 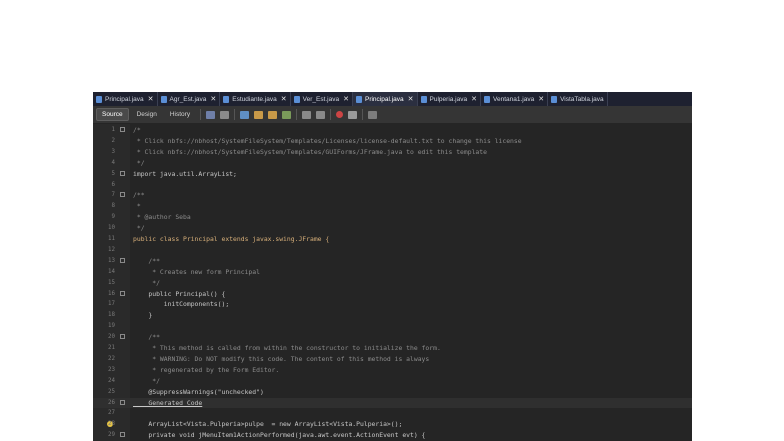 I want to click on line-number: 11, so click(x=111, y=239).